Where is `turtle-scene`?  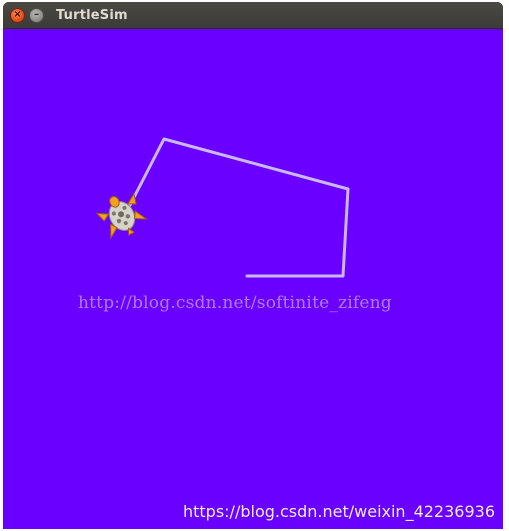
turtle-scene is located at coordinates (222, 207).